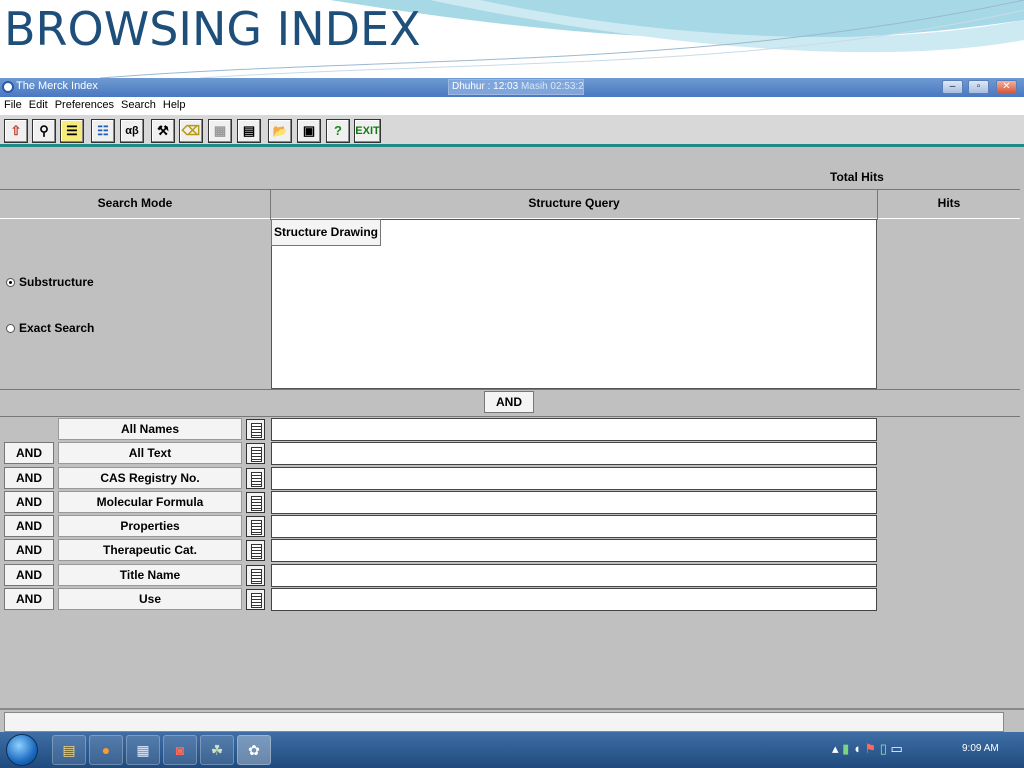 The image size is (1024, 768). I want to click on query-row-cas: AND CAS Registry No., so click(512, 479).